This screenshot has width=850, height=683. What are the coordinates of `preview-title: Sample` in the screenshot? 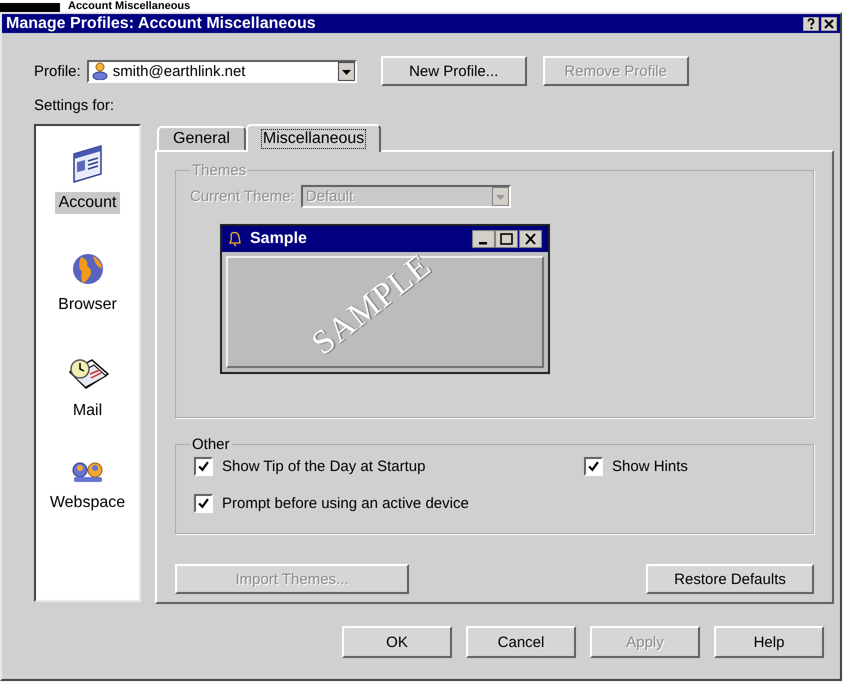 It's located at (279, 239).